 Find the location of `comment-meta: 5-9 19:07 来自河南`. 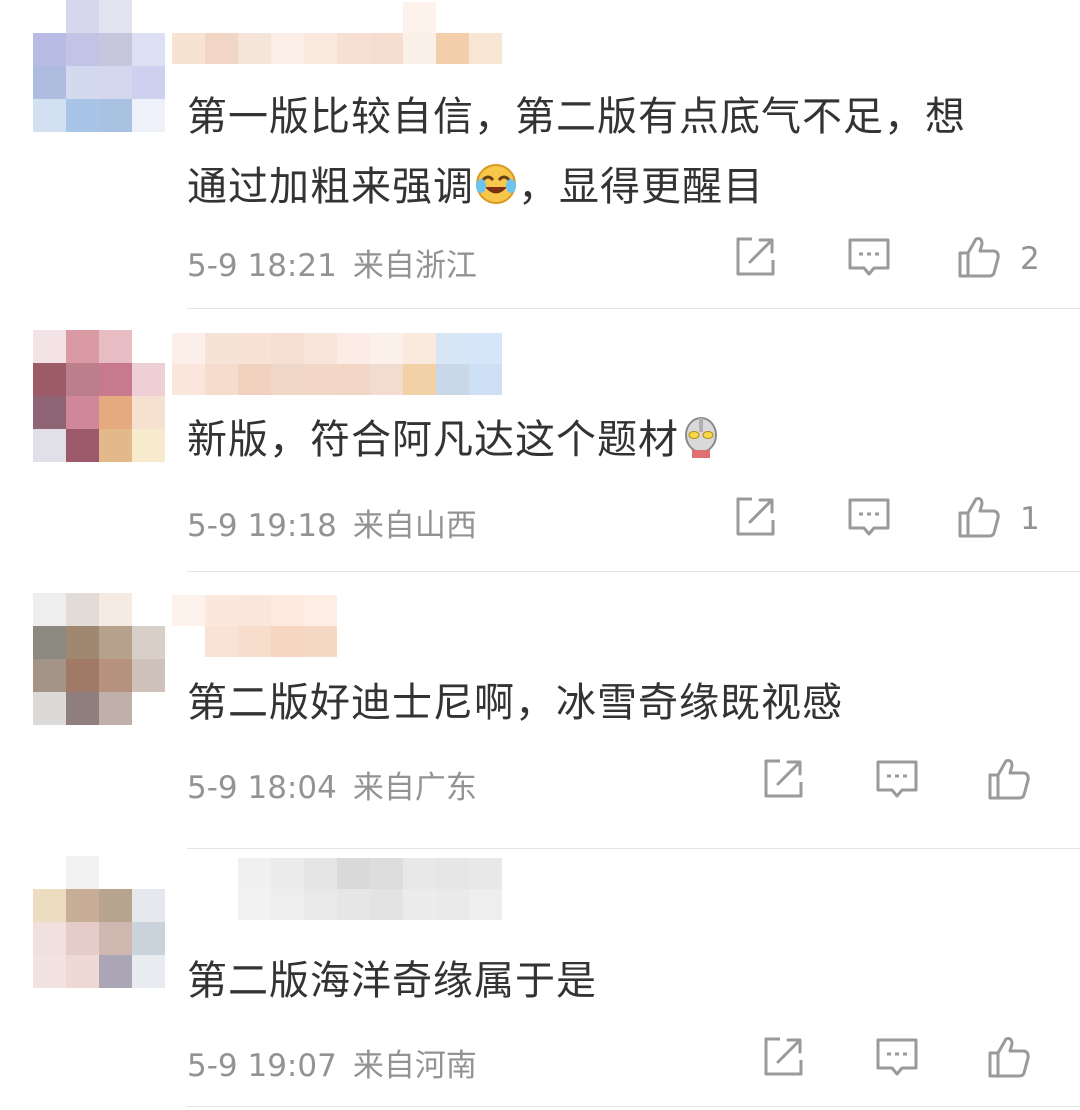

comment-meta: 5-9 19:07 来自河南 is located at coordinates (332, 1062).